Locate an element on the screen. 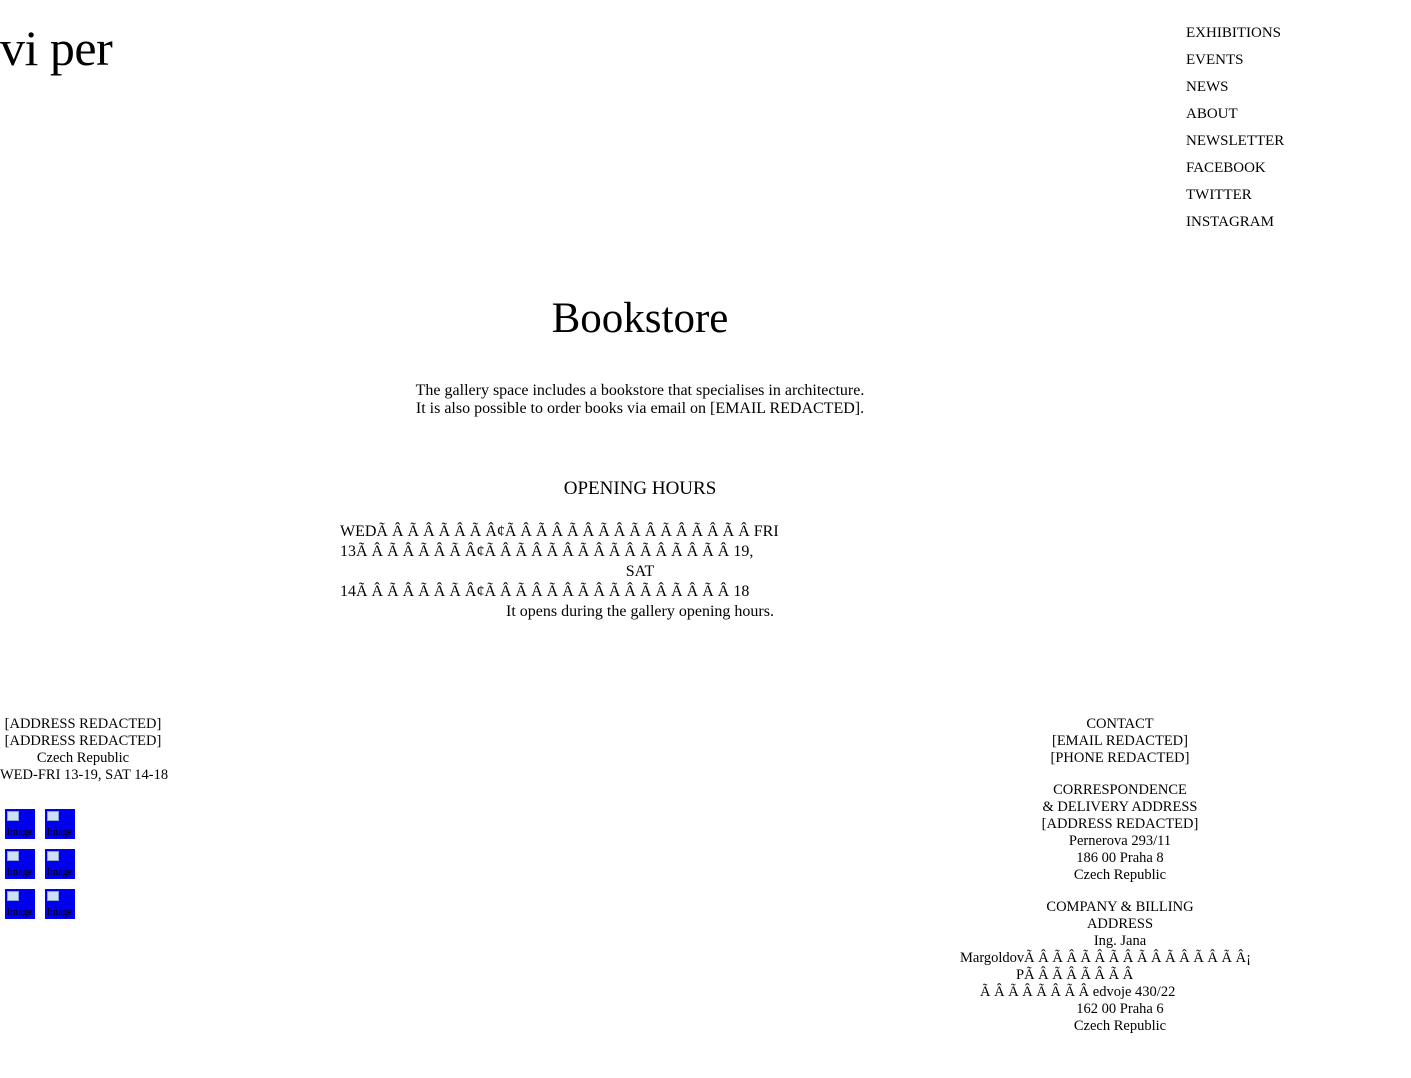 The image size is (1411, 1078). nav-item-exhibitions: EXHIBITIONS is located at coordinates (1235, 37).